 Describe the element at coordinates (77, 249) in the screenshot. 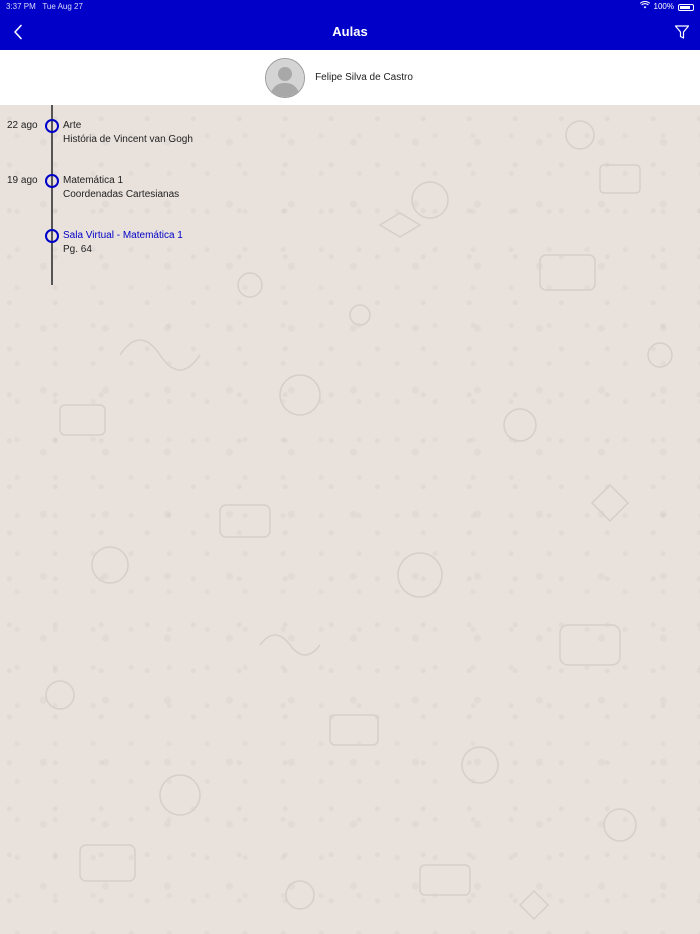

I see `lesson-subtitle: Pg. 64` at that location.